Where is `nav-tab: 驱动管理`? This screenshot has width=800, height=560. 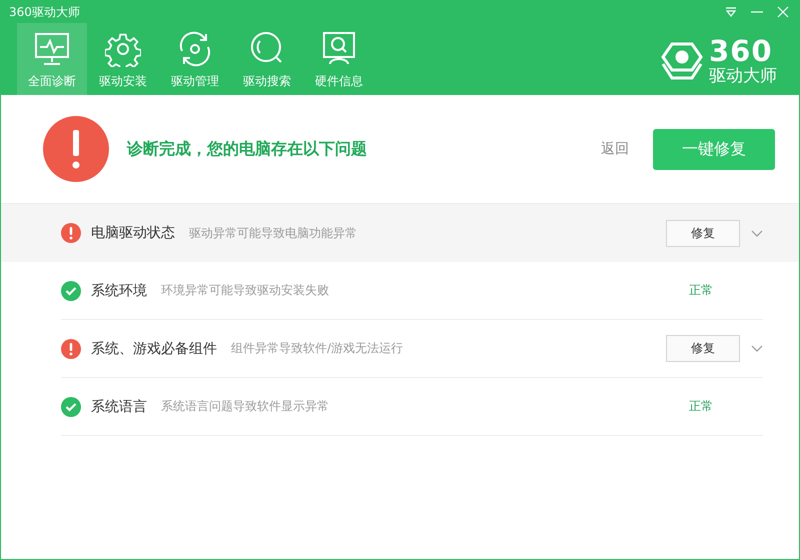 nav-tab: 驱动管理 is located at coordinates (195, 59).